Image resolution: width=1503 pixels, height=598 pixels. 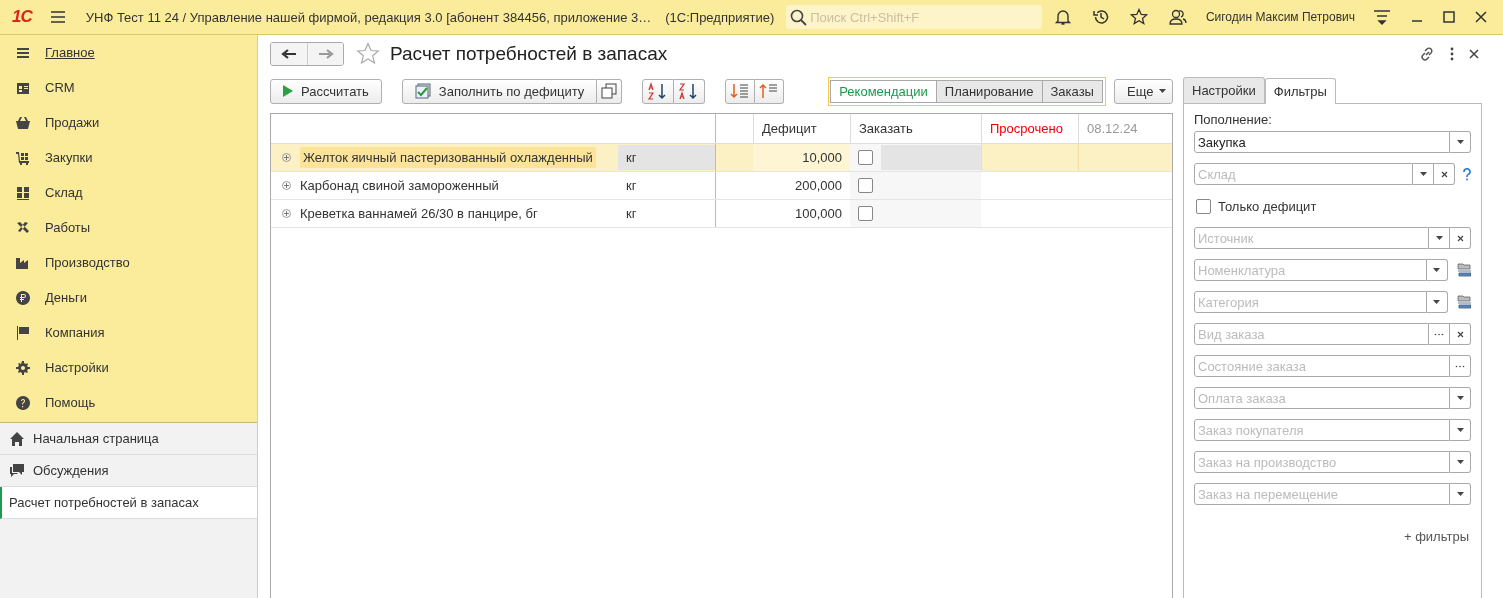 I want to click on column-header: Просрочено, so click(x=1029, y=128).